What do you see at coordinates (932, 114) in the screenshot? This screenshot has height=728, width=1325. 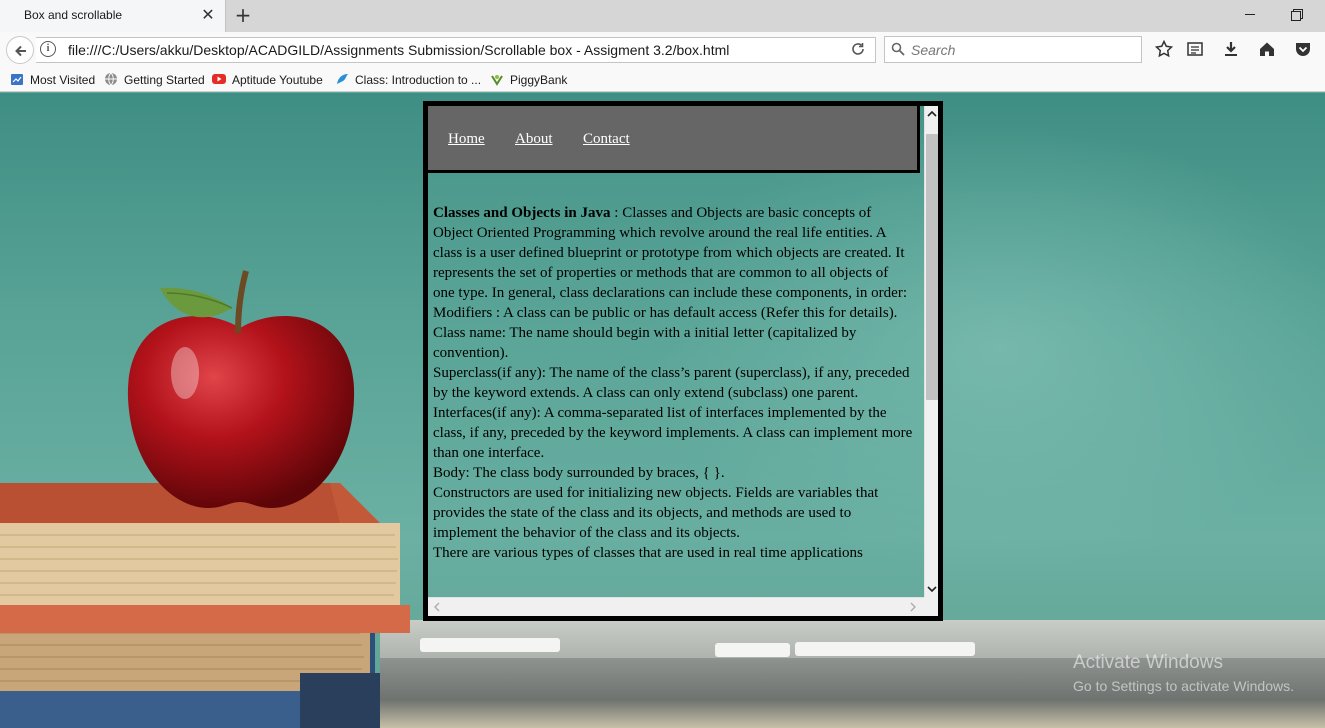 I see `scroll-up-arrow-icon` at bounding box center [932, 114].